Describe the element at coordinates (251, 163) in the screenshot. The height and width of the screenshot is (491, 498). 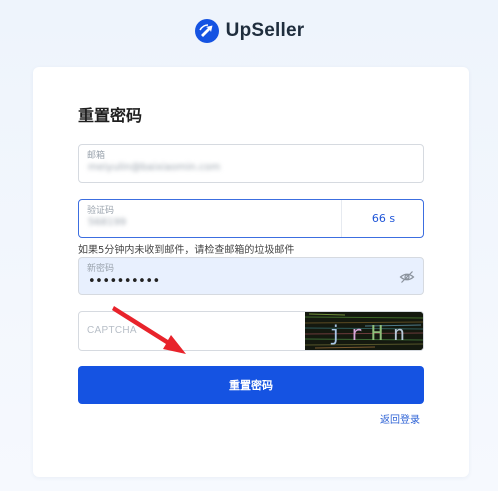
I see `email-field: 邮箱 meiyulin@baixiaomin.com` at that location.